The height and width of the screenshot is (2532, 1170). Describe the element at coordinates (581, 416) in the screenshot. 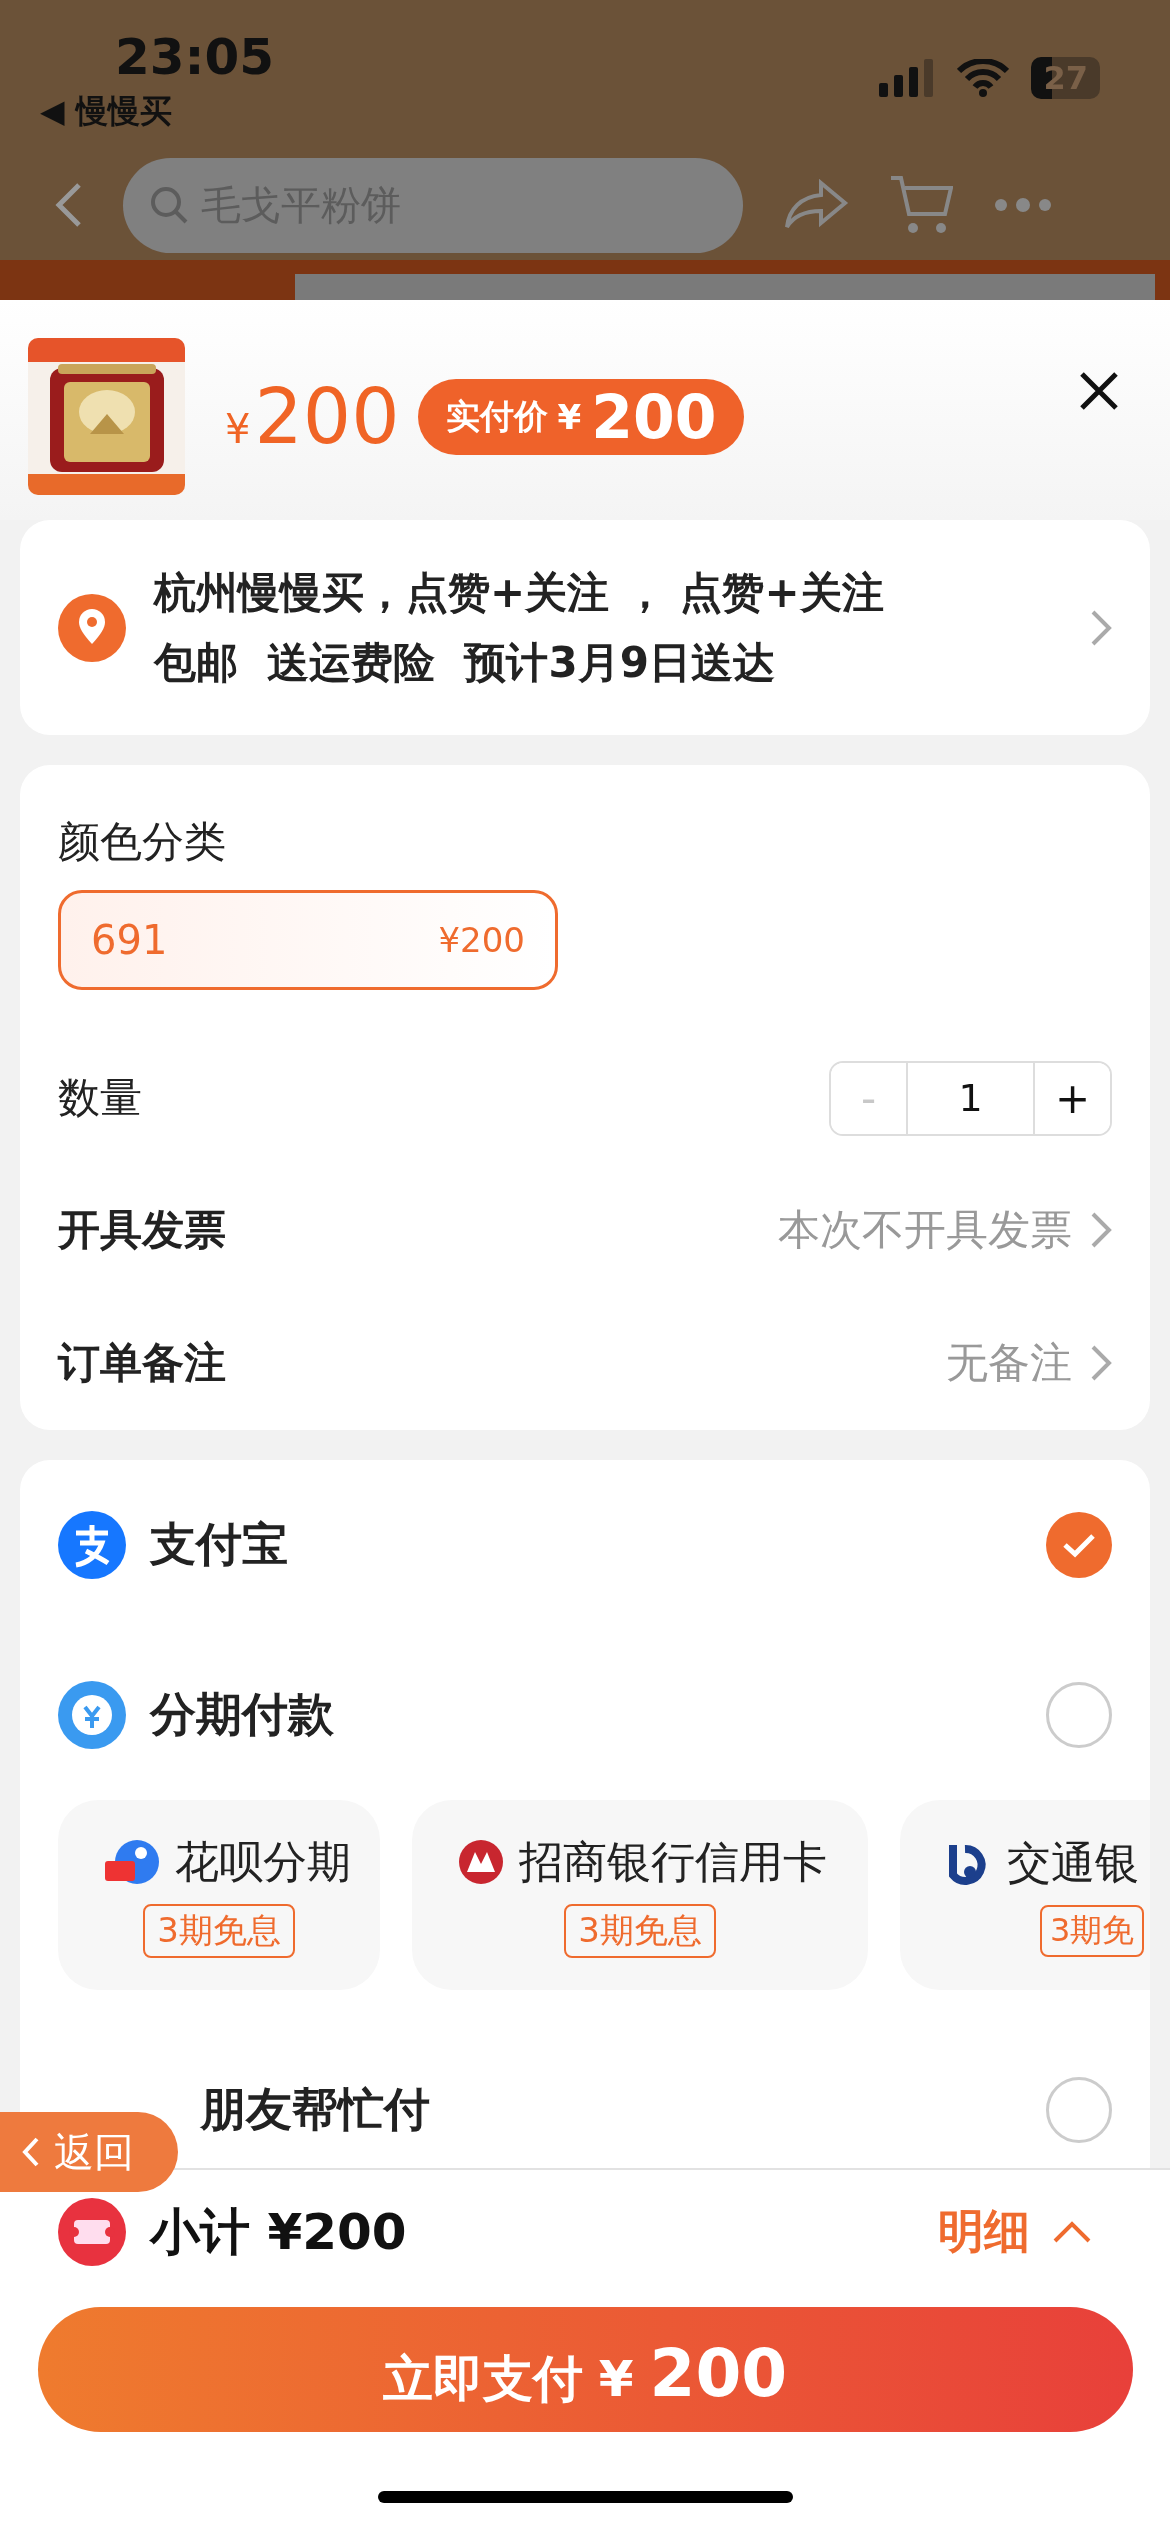

I see `final-price-badge: 实付价 ¥ 200` at that location.